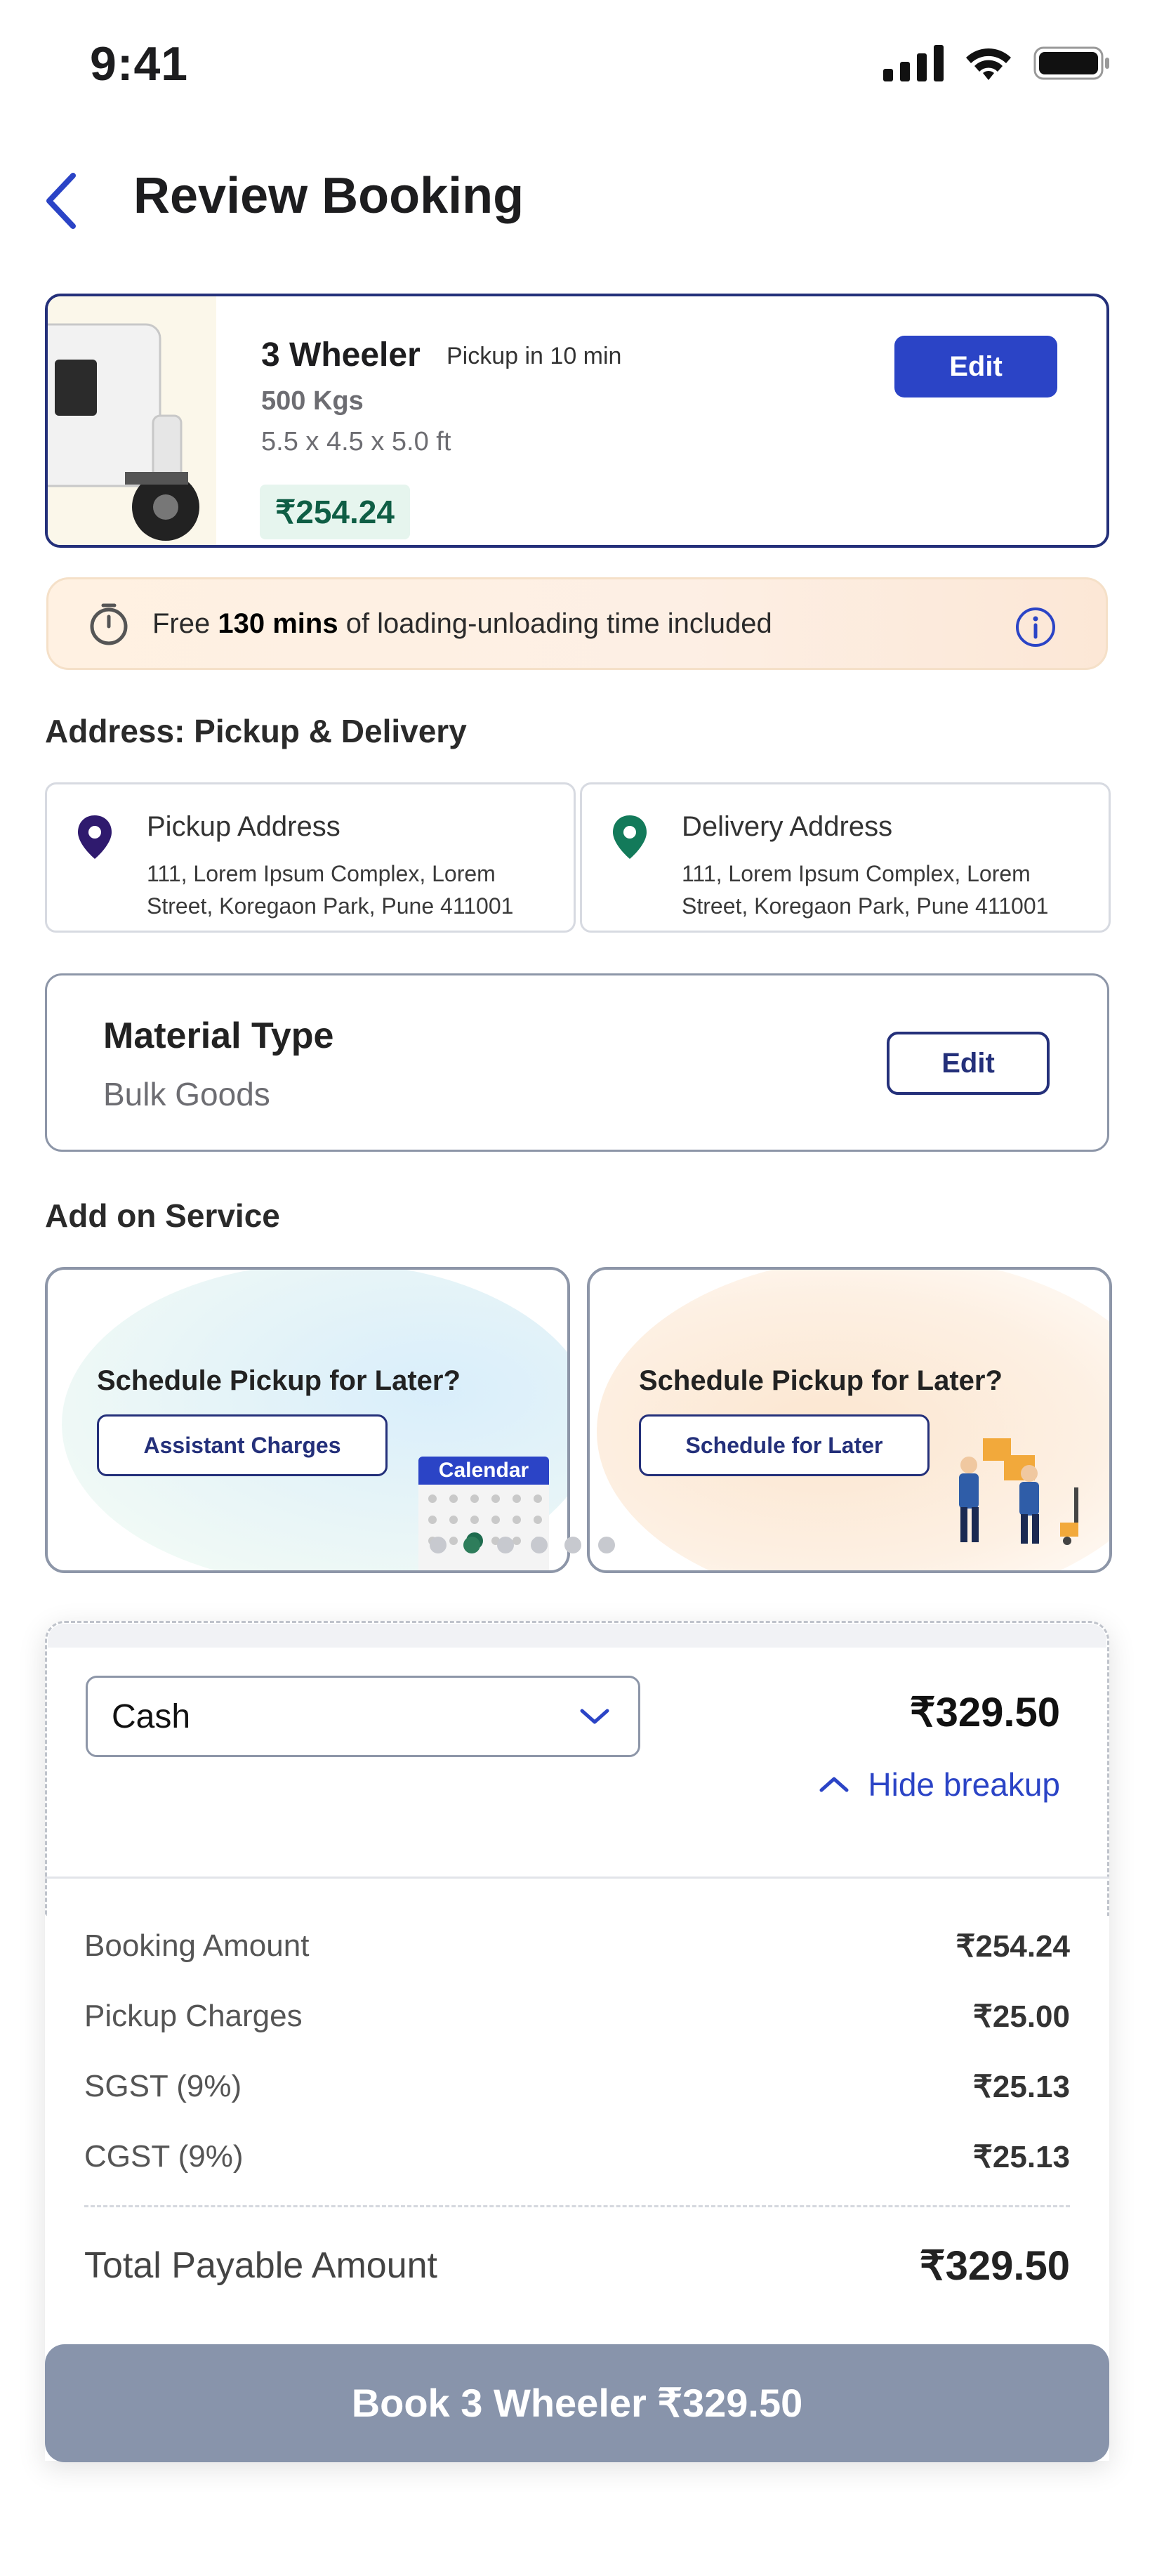 This screenshot has height=2576, width=1157. I want to click on vehicle-price-badge: ₹254.24, so click(335, 512).